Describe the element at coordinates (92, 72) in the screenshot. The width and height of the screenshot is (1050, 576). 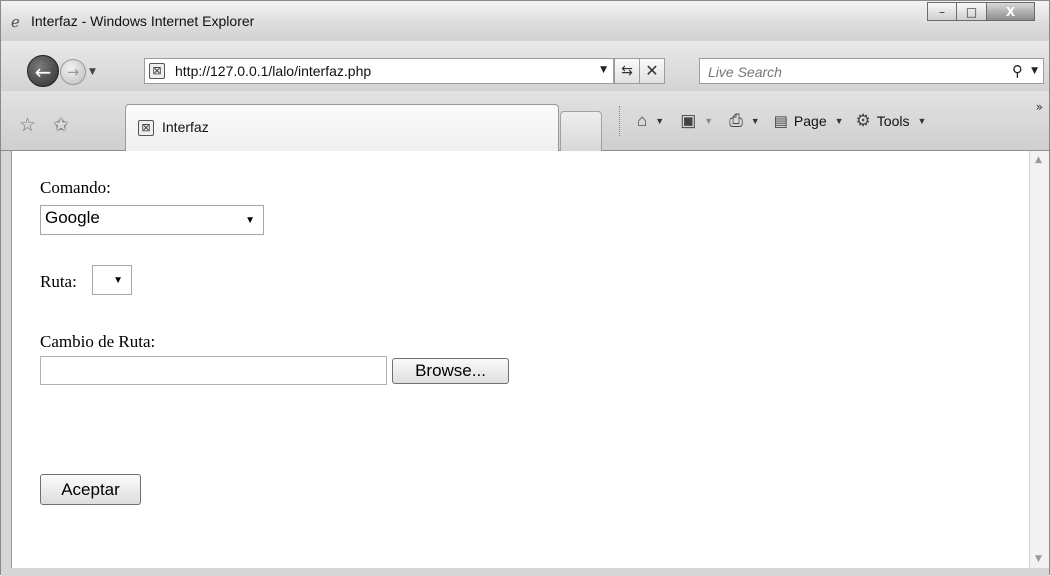
I see `history-dropdown-icon: ▼` at that location.